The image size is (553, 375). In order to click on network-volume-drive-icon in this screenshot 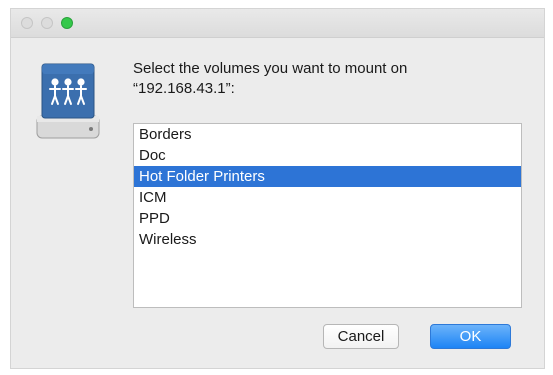, I will do `click(68, 101)`.